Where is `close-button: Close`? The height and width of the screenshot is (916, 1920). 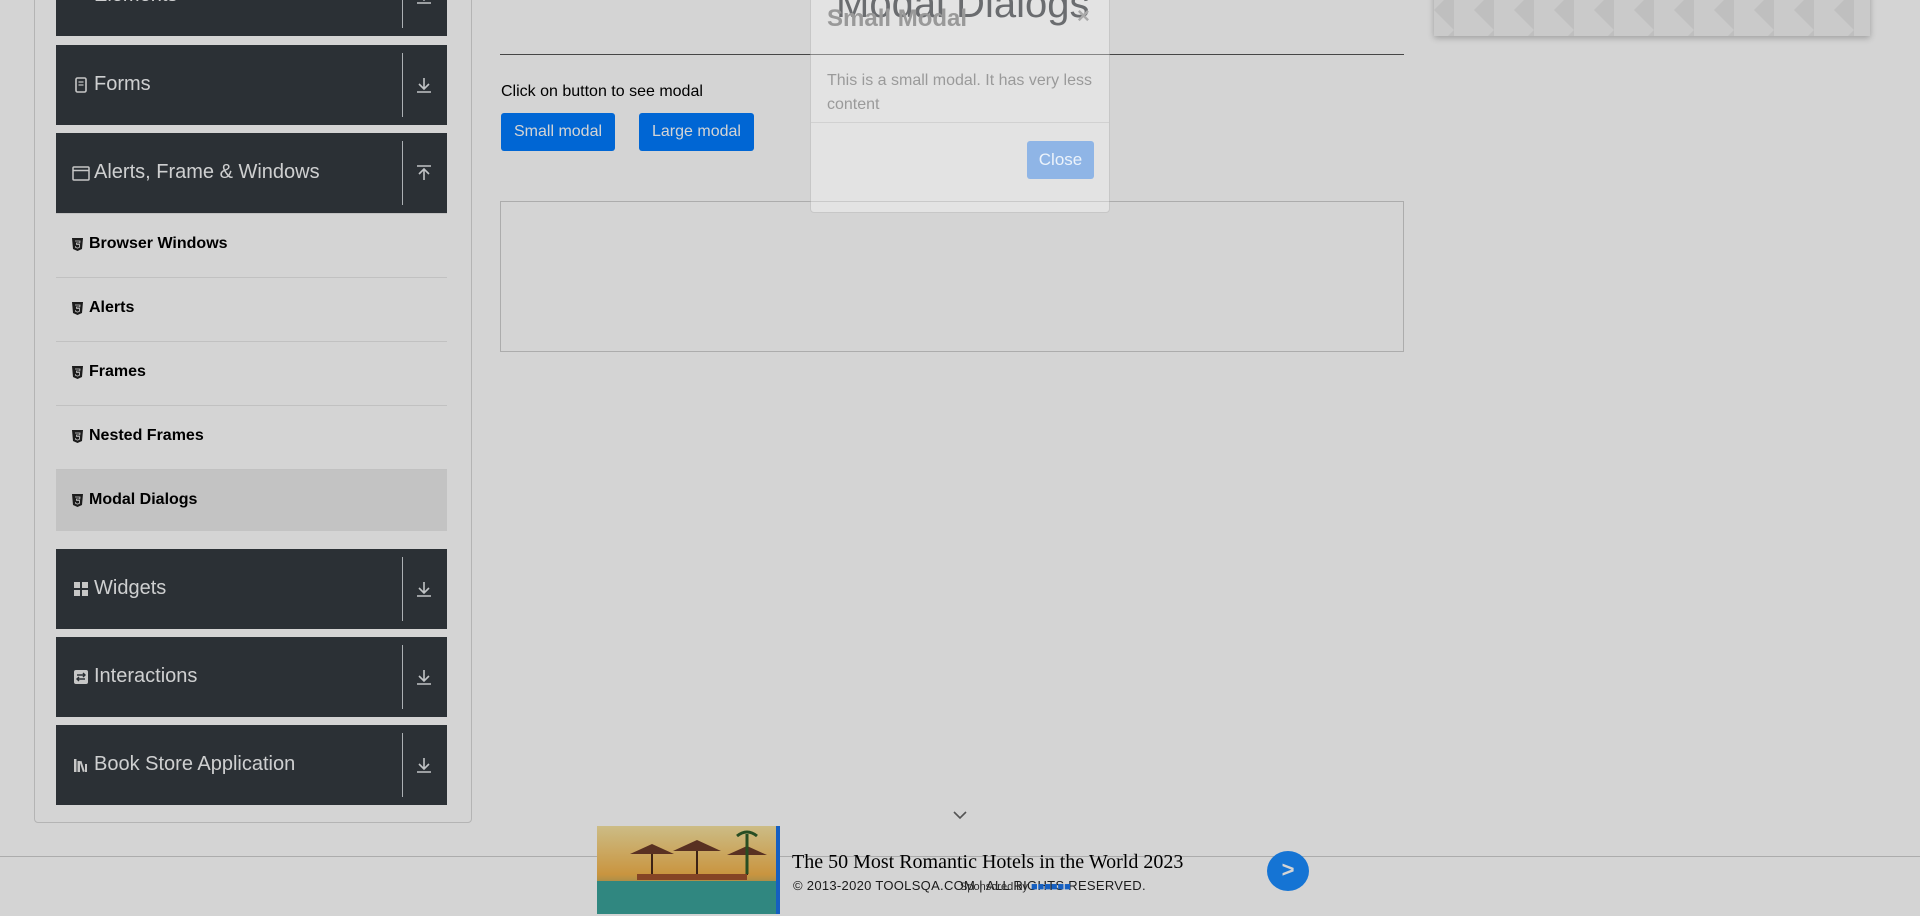
close-button: Close is located at coordinates (1060, 160).